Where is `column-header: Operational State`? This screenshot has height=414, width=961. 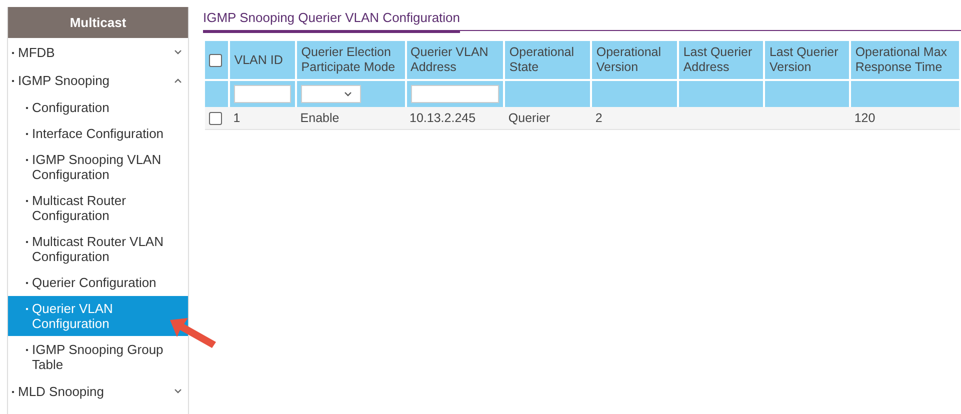
column-header: Operational State is located at coordinates (548, 60).